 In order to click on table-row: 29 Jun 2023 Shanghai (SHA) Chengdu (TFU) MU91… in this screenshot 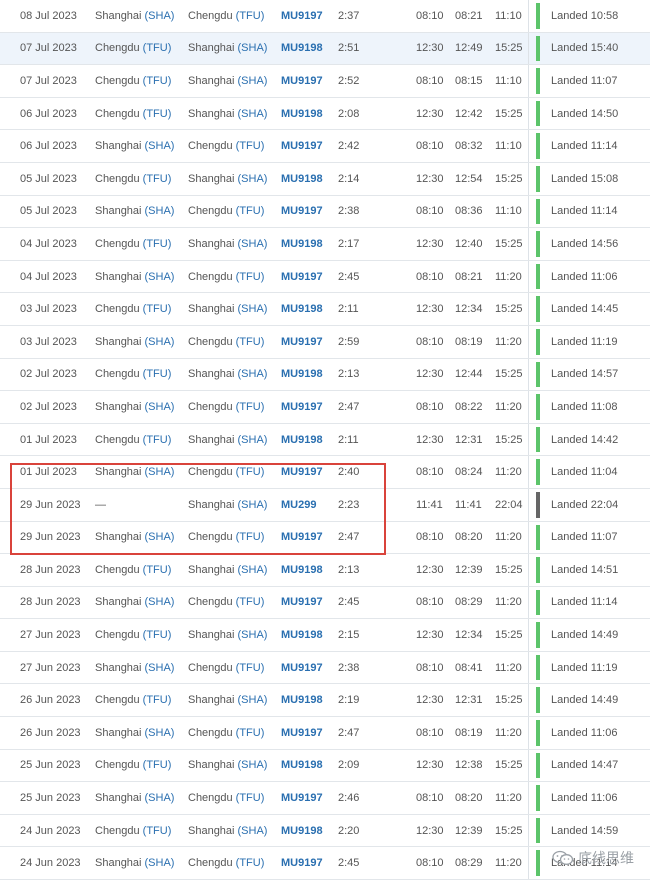, I will do `click(325, 538)`.